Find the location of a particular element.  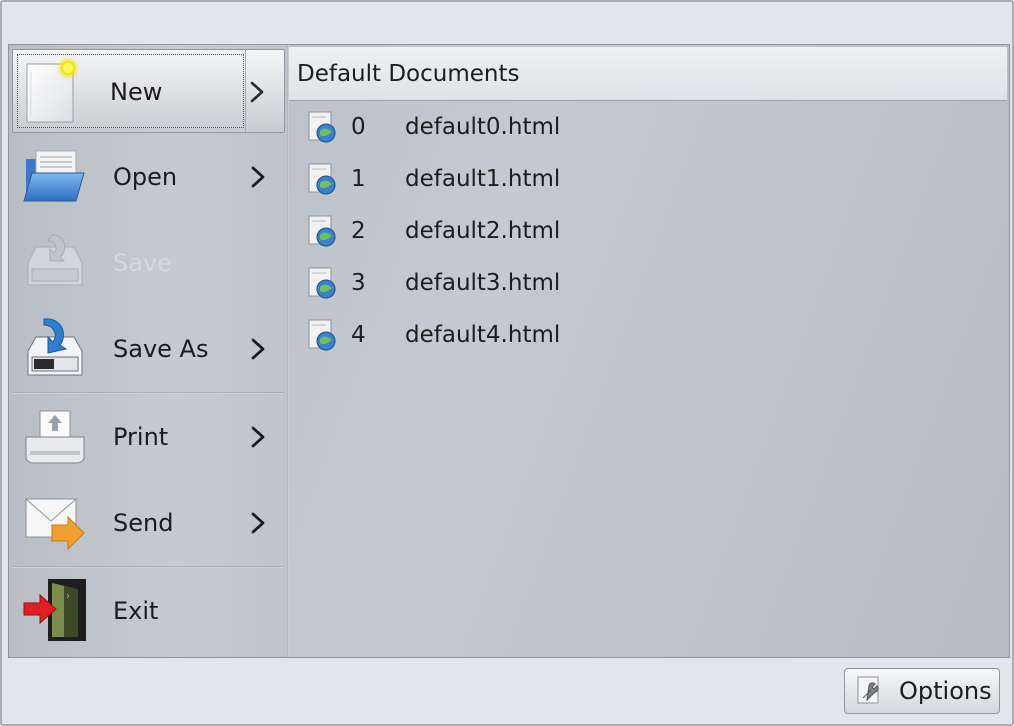

open-folder-icon is located at coordinates (54, 176).